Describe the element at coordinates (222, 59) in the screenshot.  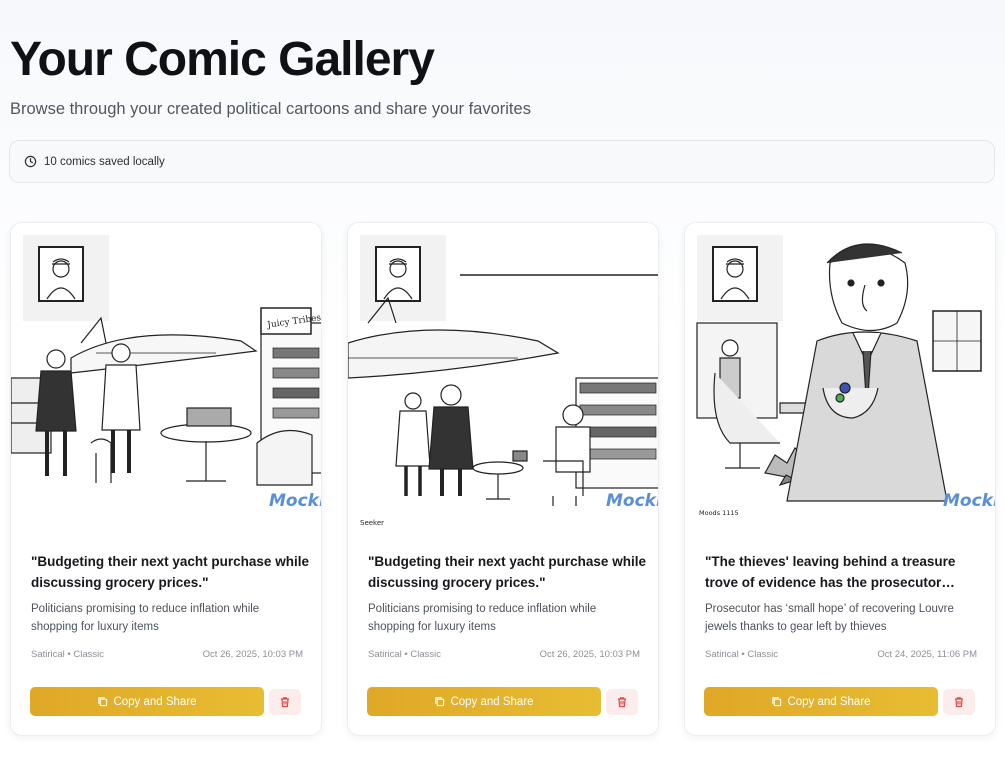
I see `page-title: Your Comic Gallery` at that location.